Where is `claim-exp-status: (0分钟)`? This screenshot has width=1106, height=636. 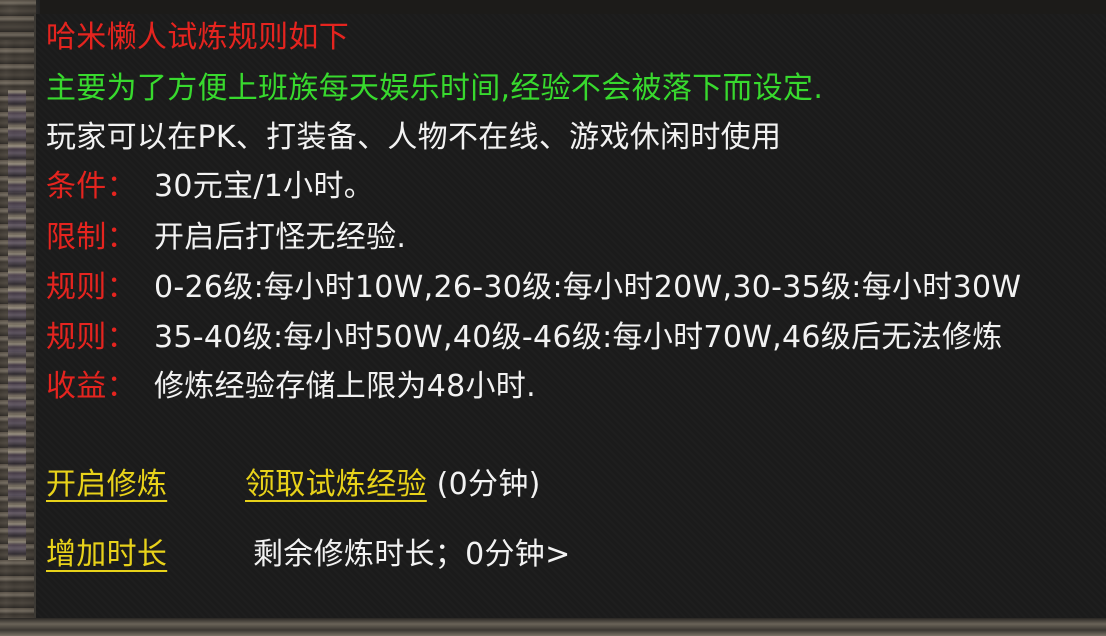
claim-exp-status: (0分钟) is located at coordinates (488, 484).